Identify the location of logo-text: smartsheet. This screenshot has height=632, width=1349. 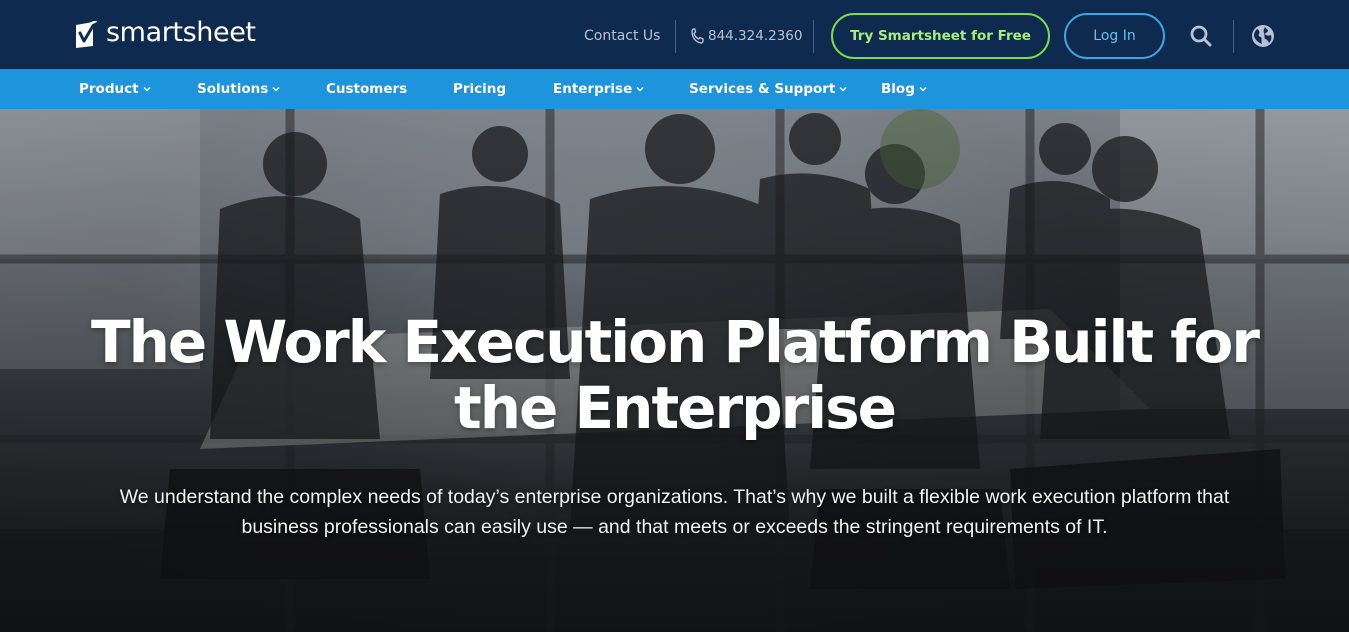
(181, 32).